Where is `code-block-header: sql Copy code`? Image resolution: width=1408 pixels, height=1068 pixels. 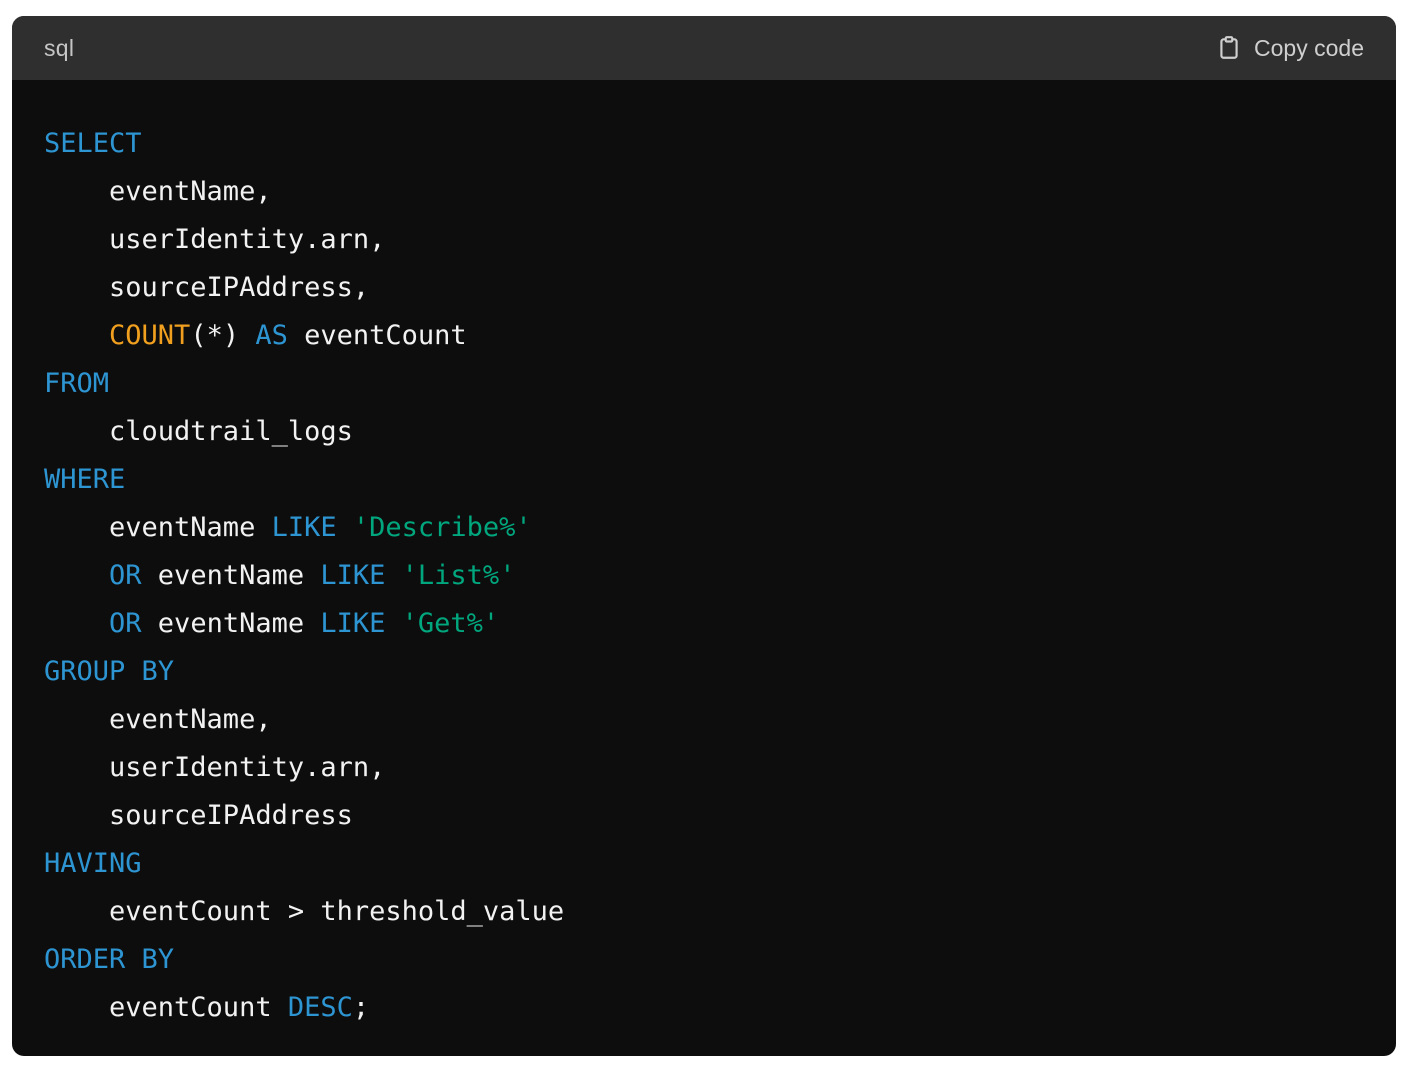 code-block-header: sql Copy code is located at coordinates (704, 48).